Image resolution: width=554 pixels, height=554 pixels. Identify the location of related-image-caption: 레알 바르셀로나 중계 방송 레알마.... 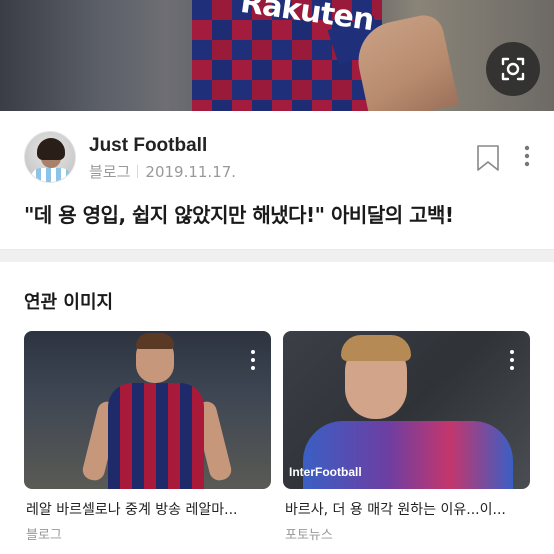
(148, 509).